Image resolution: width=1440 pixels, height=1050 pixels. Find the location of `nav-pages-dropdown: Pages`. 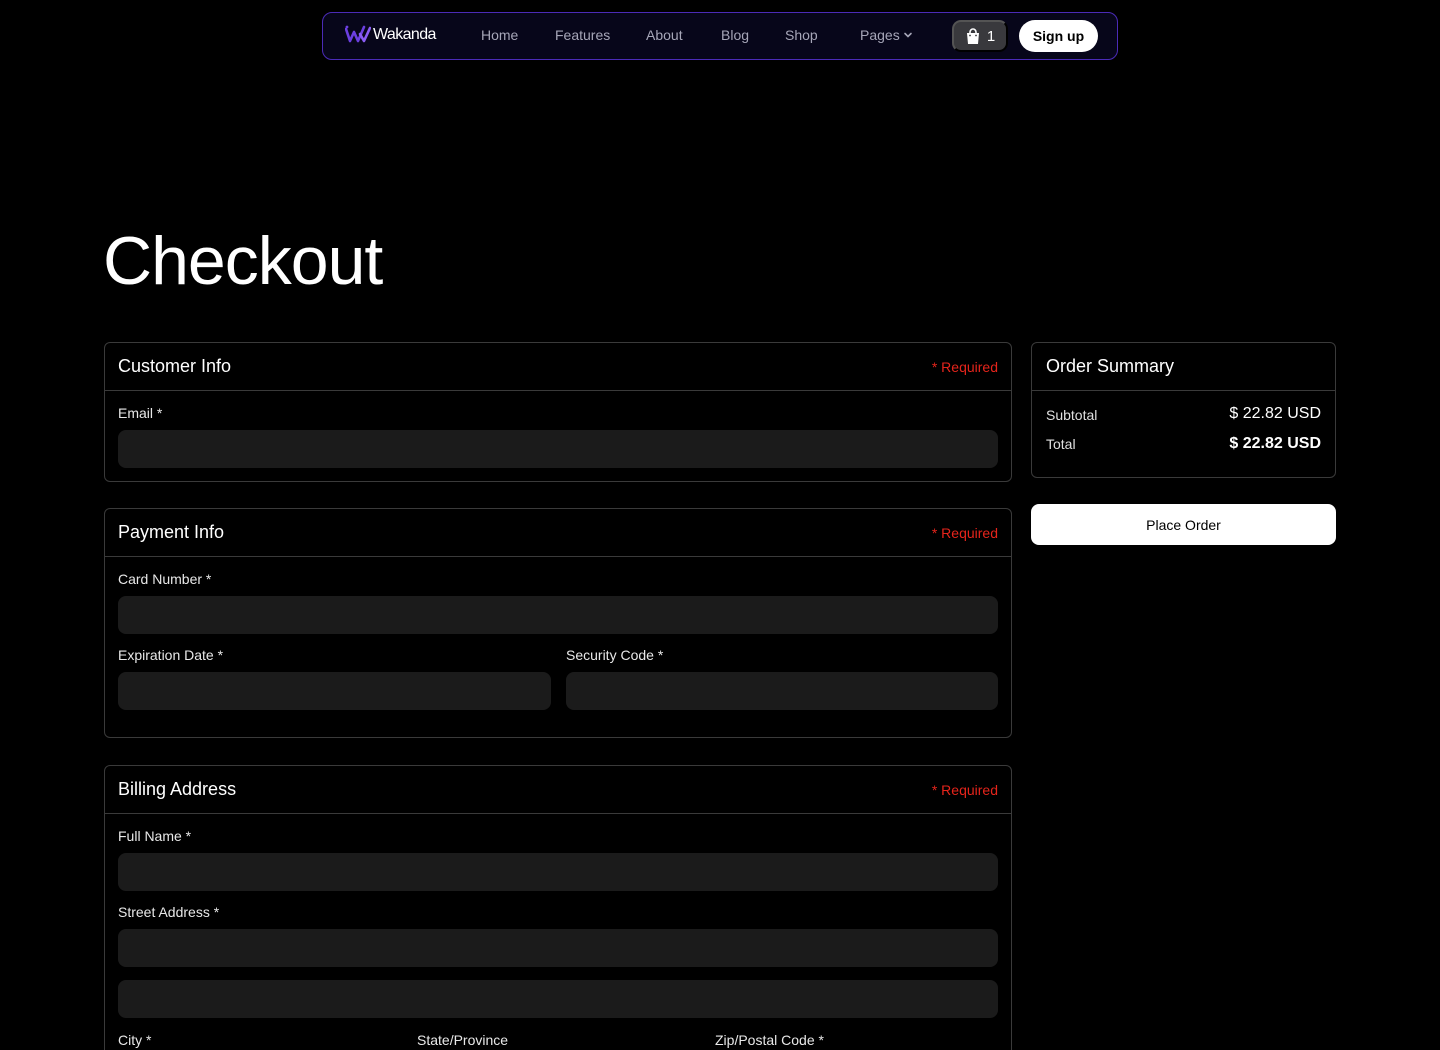

nav-pages-dropdown: Pages is located at coordinates (886, 35).